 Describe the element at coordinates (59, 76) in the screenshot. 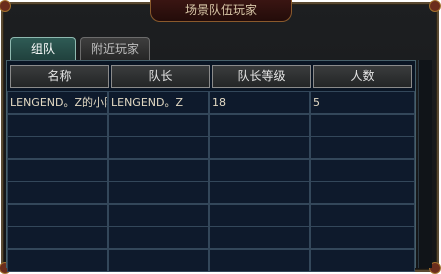

I see `column-header-name: 名称` at that location.